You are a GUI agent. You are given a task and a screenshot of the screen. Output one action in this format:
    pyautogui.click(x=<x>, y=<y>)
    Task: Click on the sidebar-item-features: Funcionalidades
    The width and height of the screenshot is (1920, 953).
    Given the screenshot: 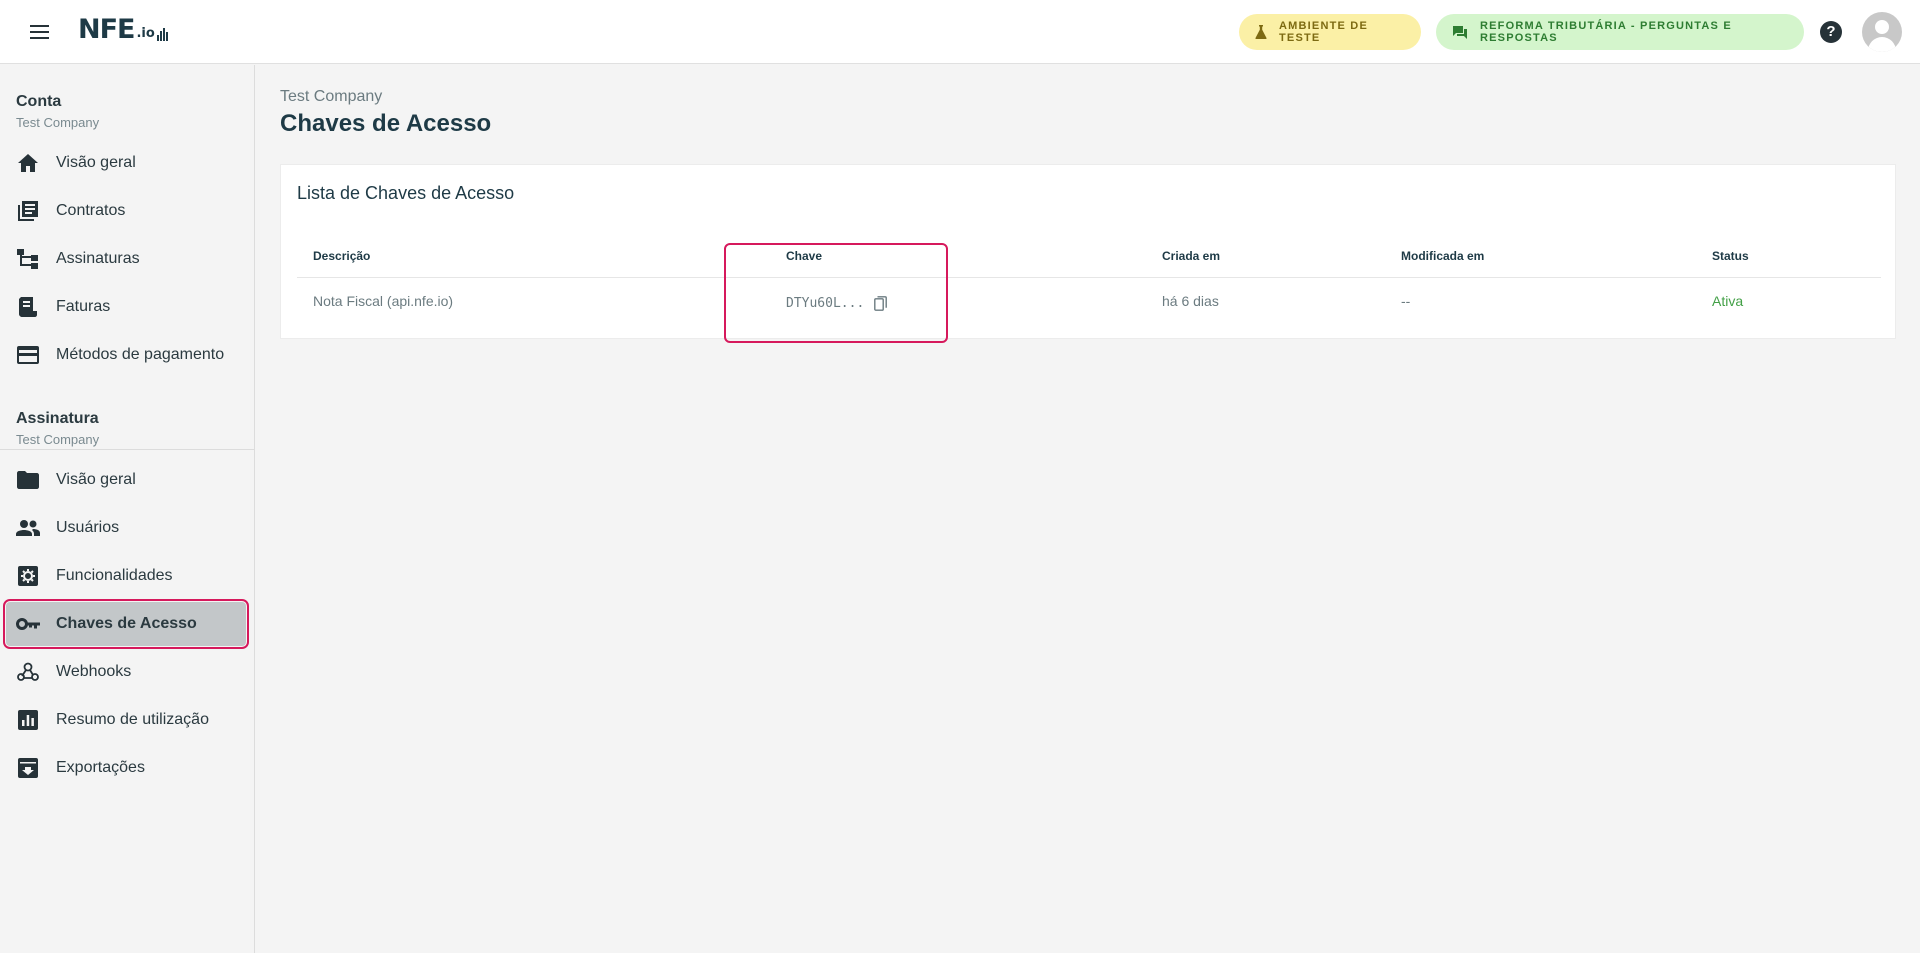 What is the action you would take?
    pyautogui.click(x=126, y=576)
    